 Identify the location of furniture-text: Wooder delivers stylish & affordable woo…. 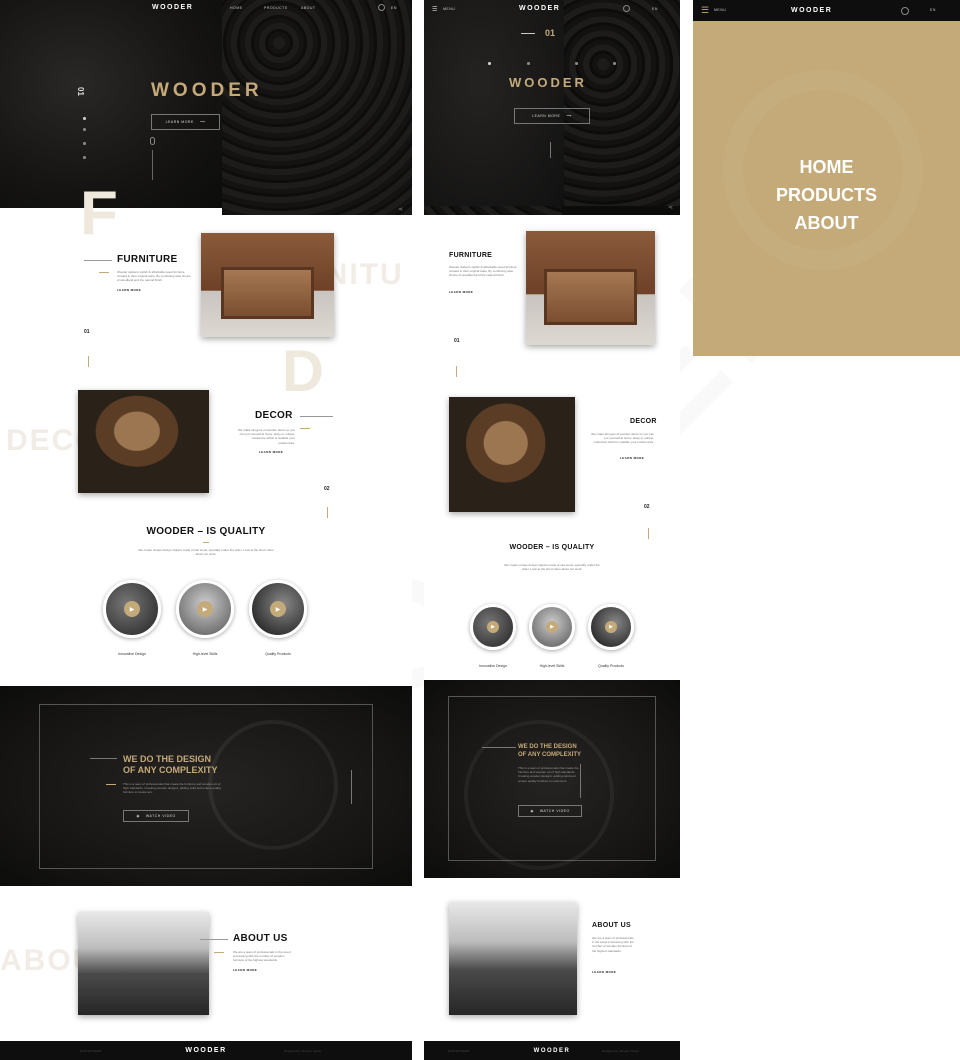
(154, 276).